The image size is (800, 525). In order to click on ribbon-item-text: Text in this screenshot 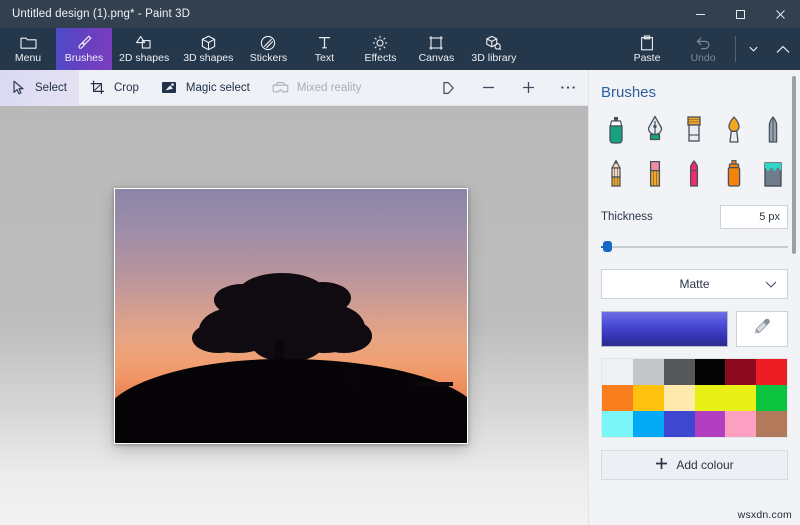, I will do `click(324, 49)`.